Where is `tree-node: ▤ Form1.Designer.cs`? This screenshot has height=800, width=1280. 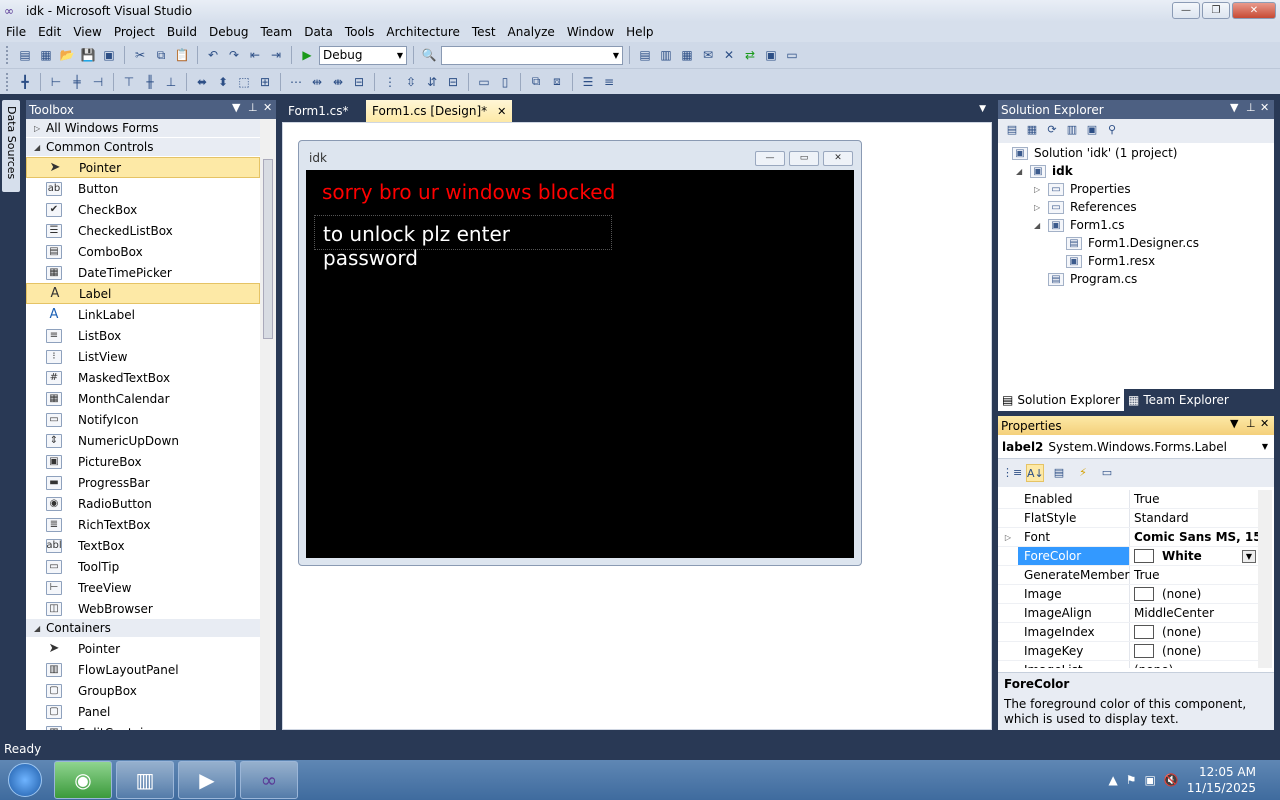 tree-node: ▤ Form1.Designer.cs is located at coordinates (1136, 243).